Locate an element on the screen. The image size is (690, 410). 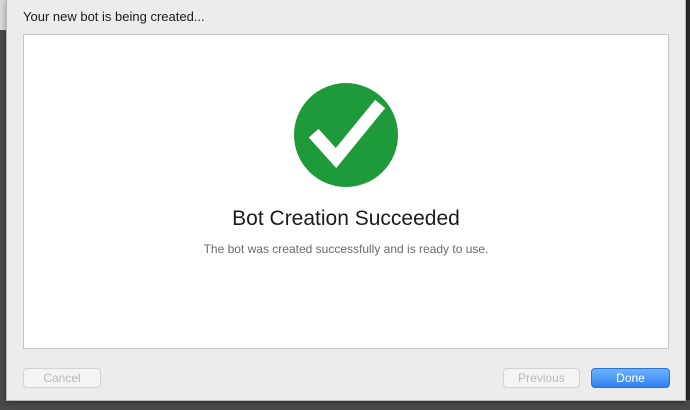
background-window-edge-right is located at coordinates (688, 205).